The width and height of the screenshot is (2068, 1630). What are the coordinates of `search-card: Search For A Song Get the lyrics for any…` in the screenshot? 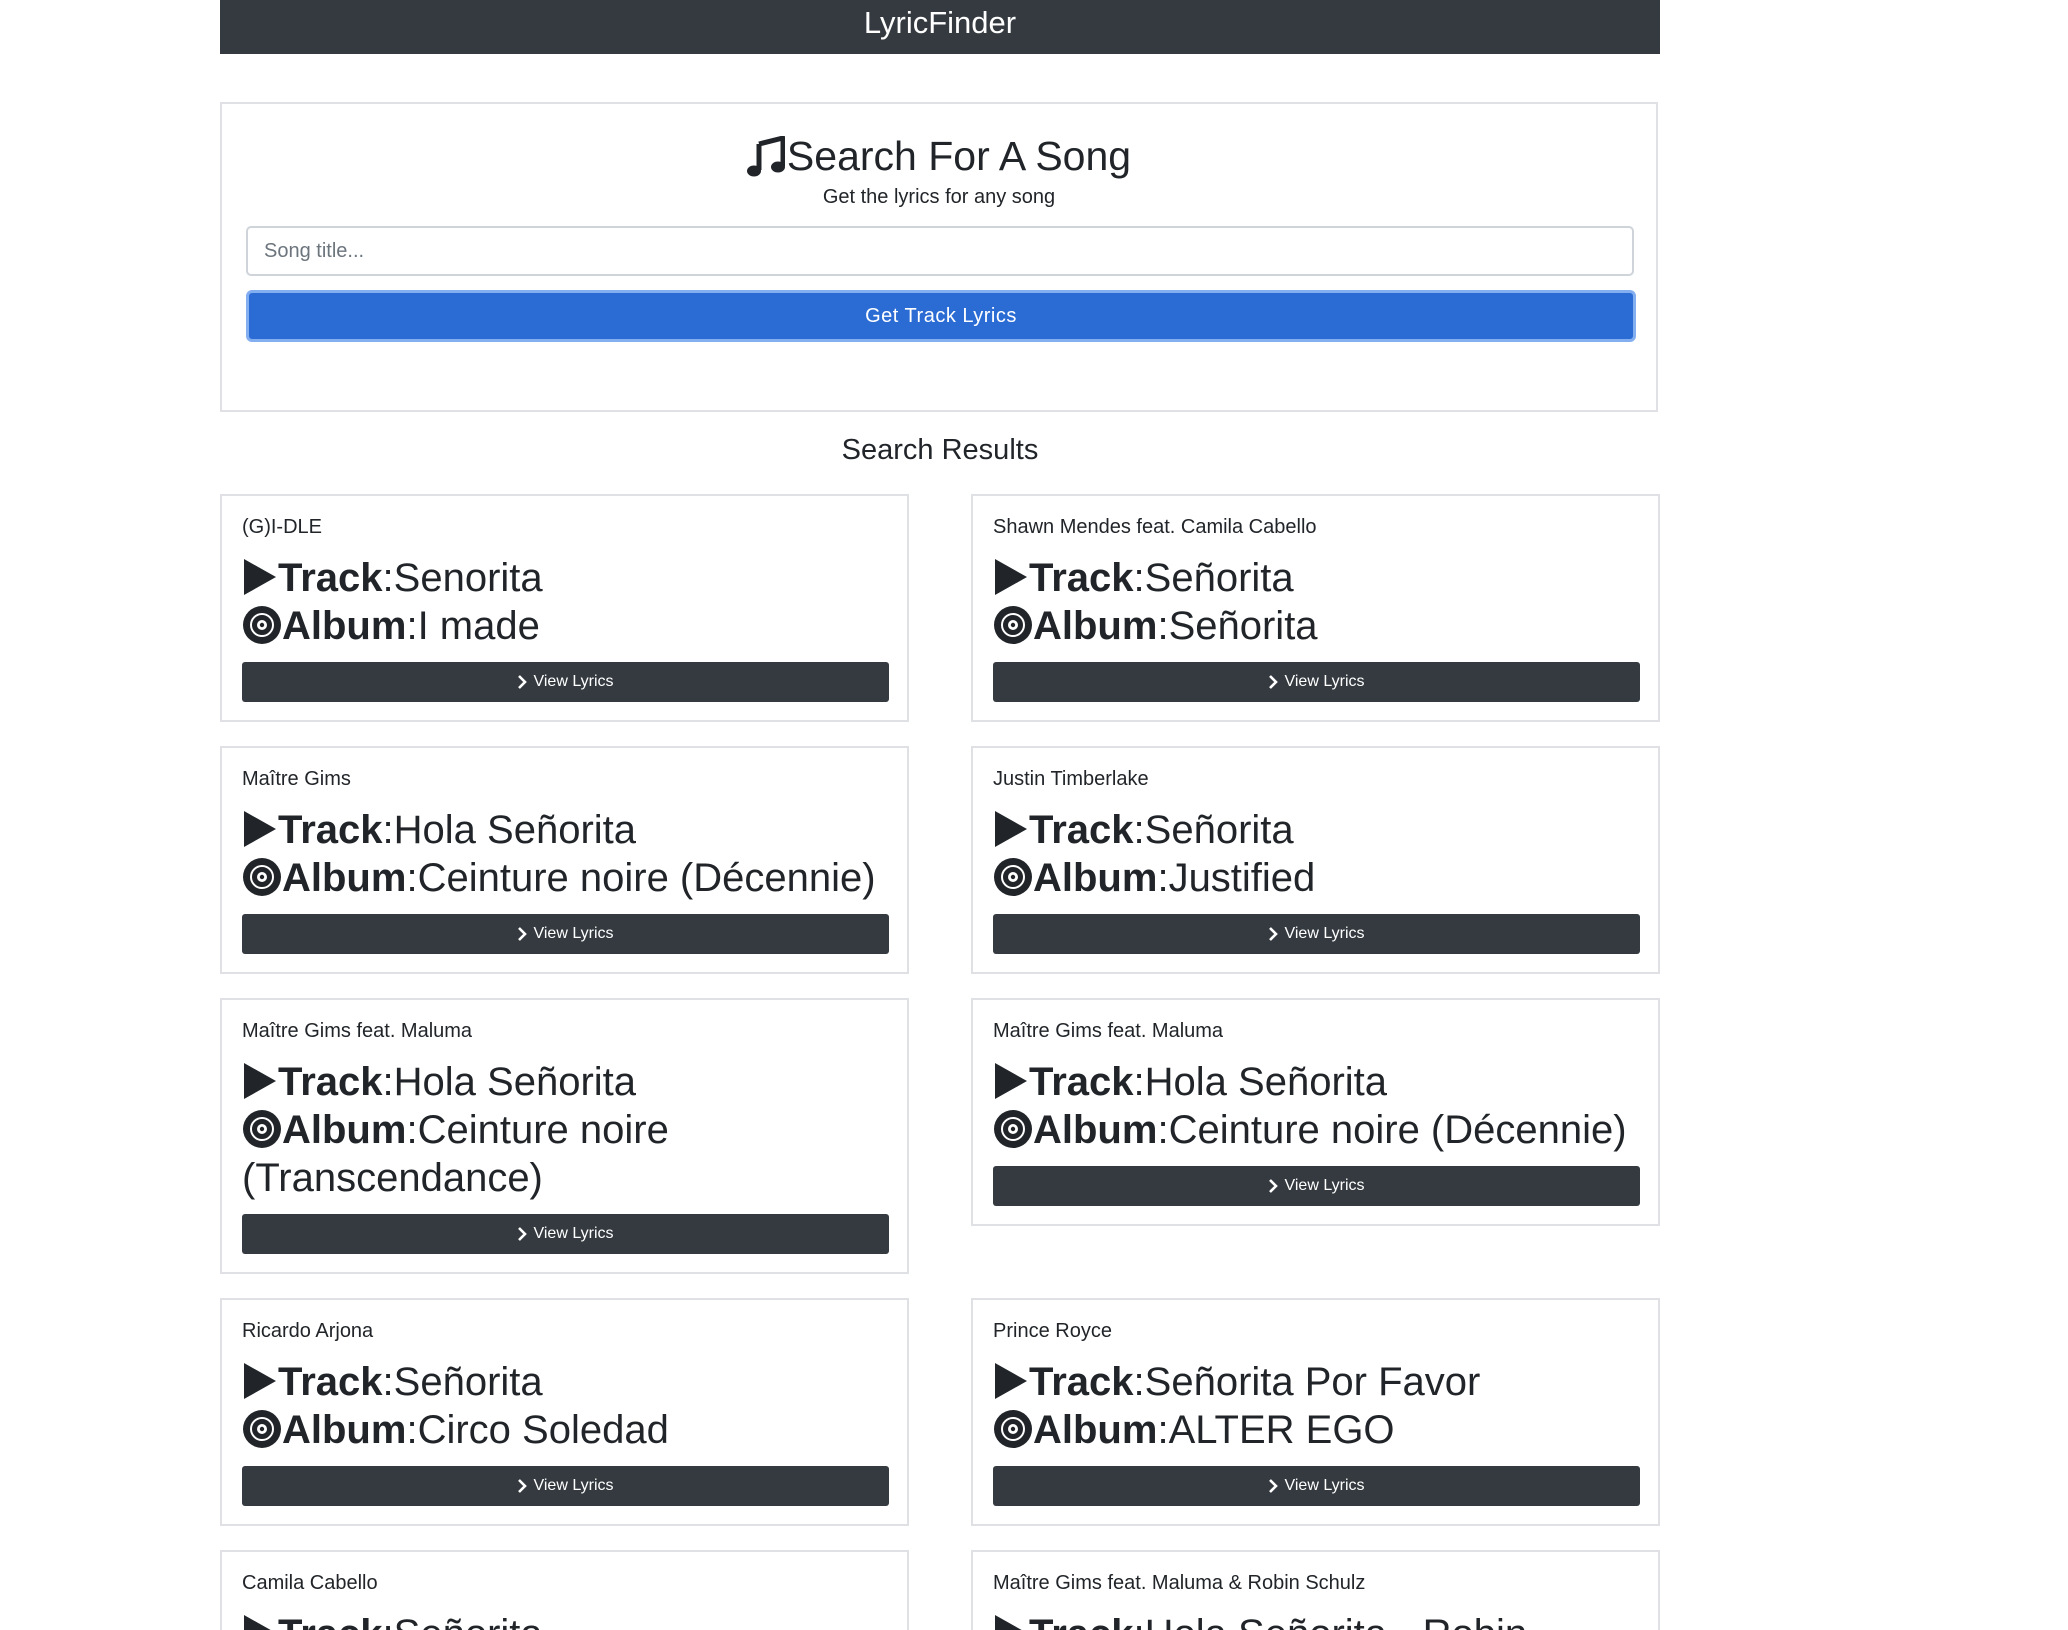 It's located at (939, 257).